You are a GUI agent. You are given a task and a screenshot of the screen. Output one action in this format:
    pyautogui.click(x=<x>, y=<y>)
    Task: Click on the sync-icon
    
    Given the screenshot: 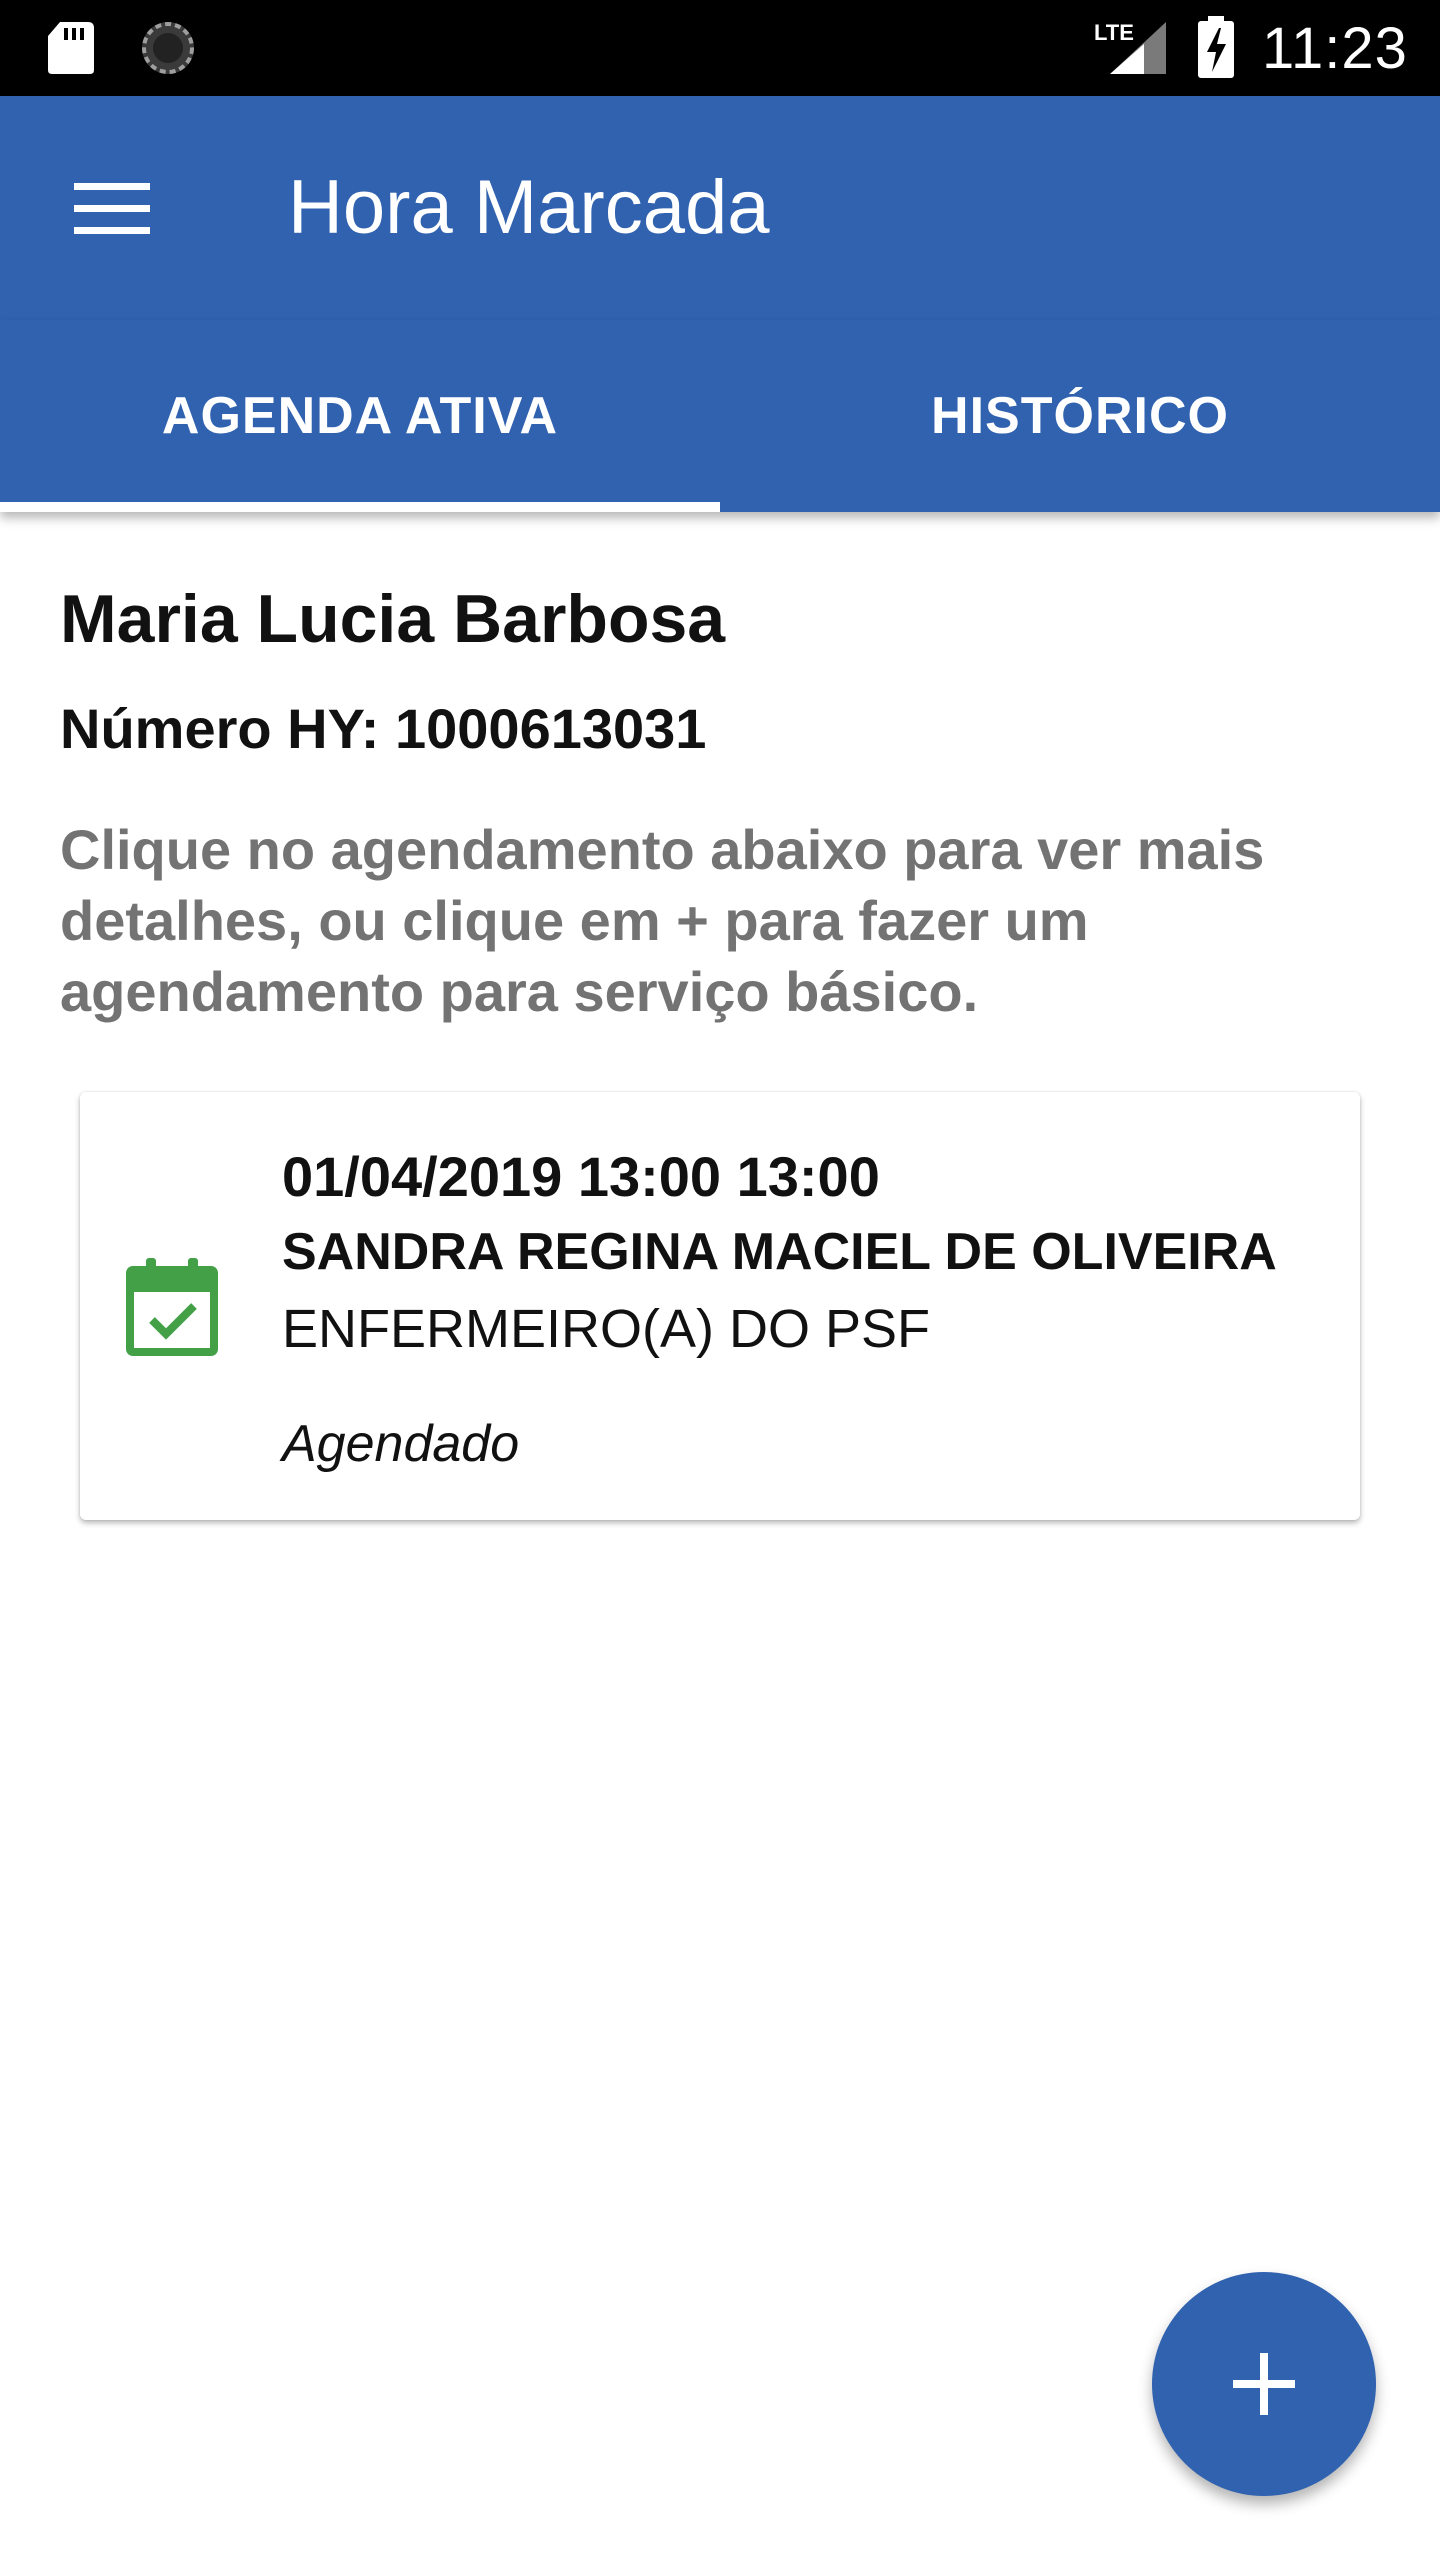 What is the action you would take?
    pyautogui.click(x=168, y=48)
    